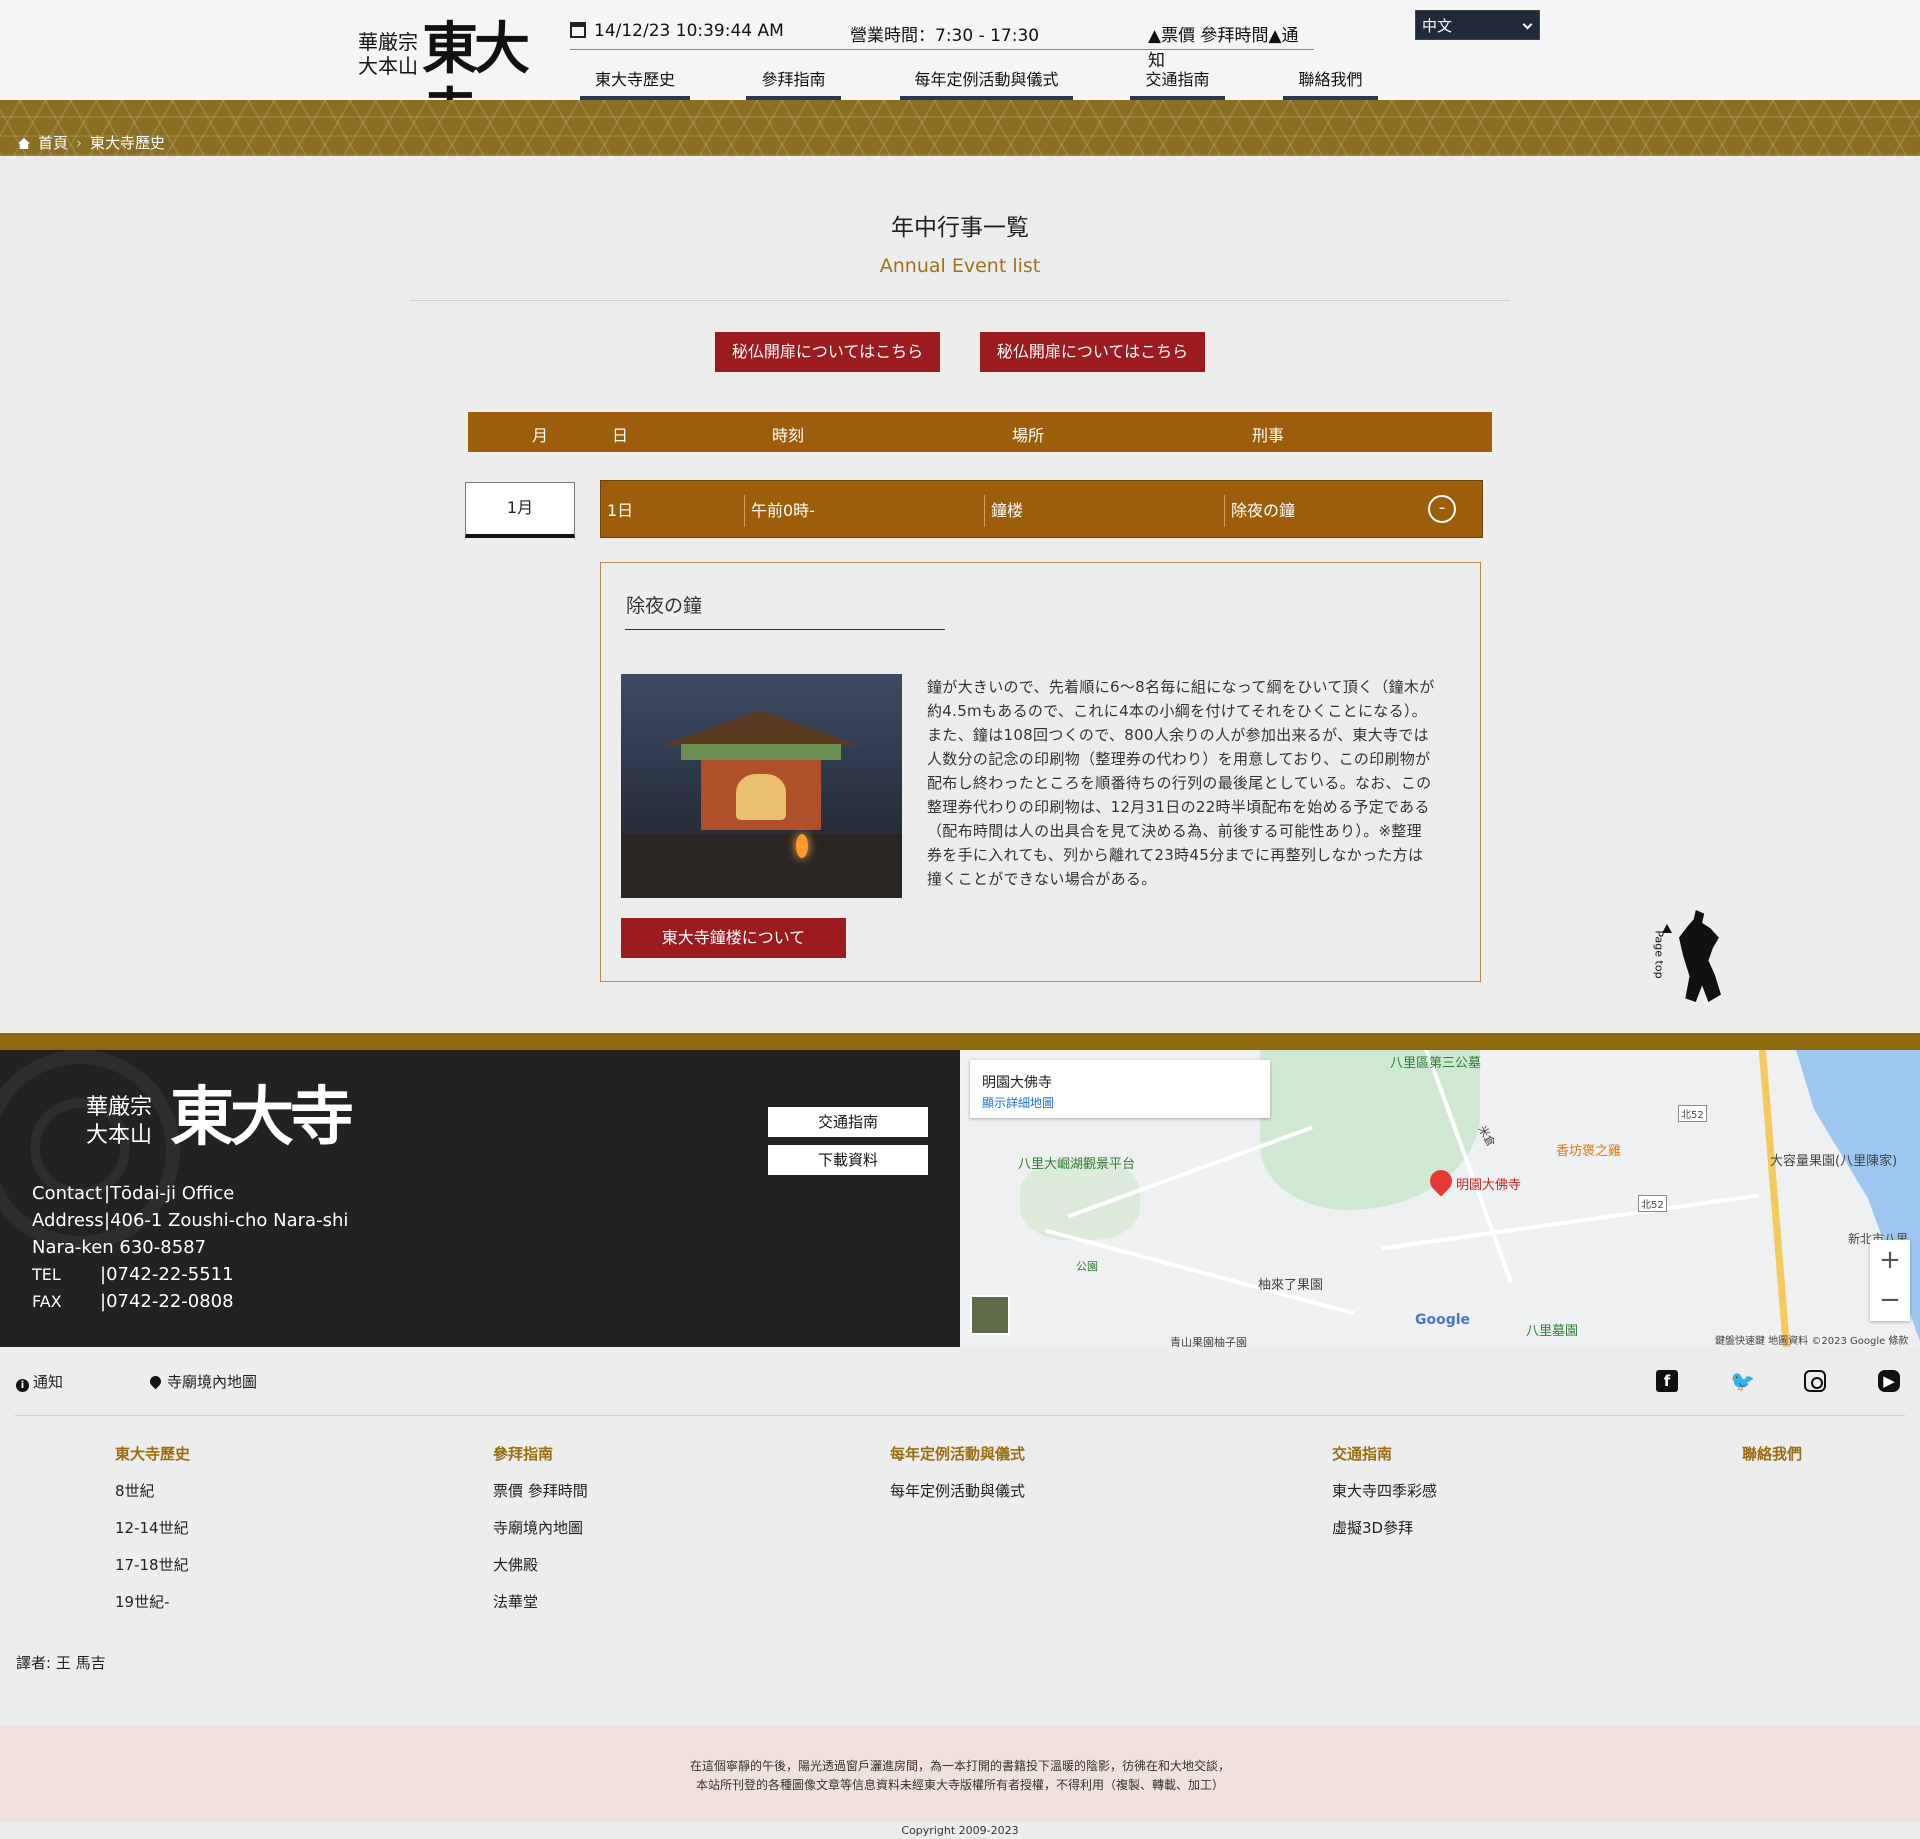 The width and height of the screenshot is (1920, 1839). I want to click on address-line: Address|406-1 Zoushi-cho Nara-shi, so click(190, 1220).